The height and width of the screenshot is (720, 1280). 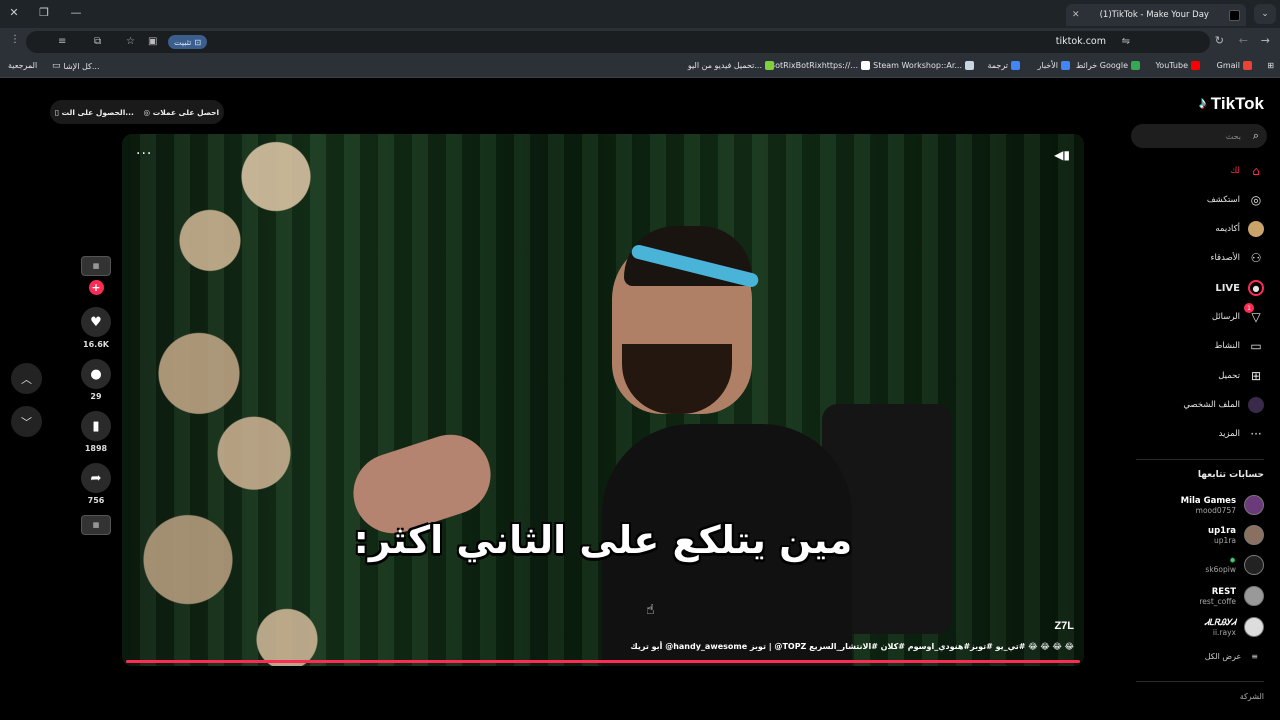 What do you see at coordinates (1199, 565) in the screenshot?
I see `following-account: ✹ sk6opiw` at bounding box center [1199, 565].